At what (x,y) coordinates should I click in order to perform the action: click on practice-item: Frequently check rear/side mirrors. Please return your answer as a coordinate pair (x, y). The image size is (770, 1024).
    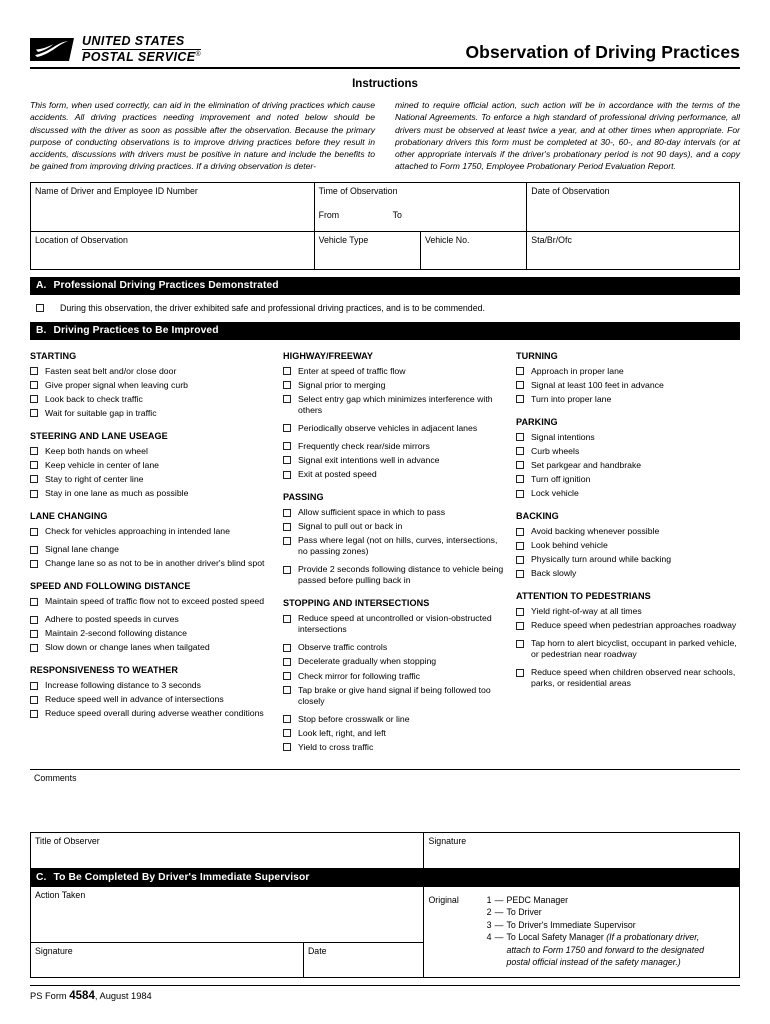
    Looking at the image, I should click on (395, 446).